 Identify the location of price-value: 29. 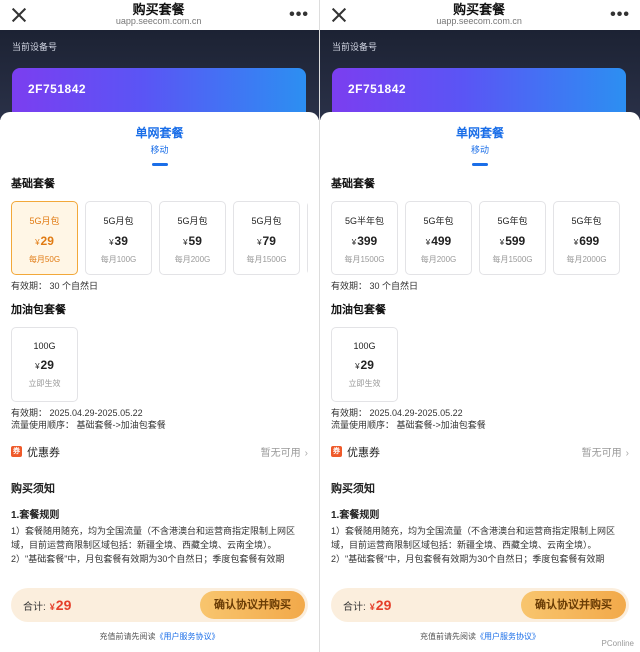
(47, 364).